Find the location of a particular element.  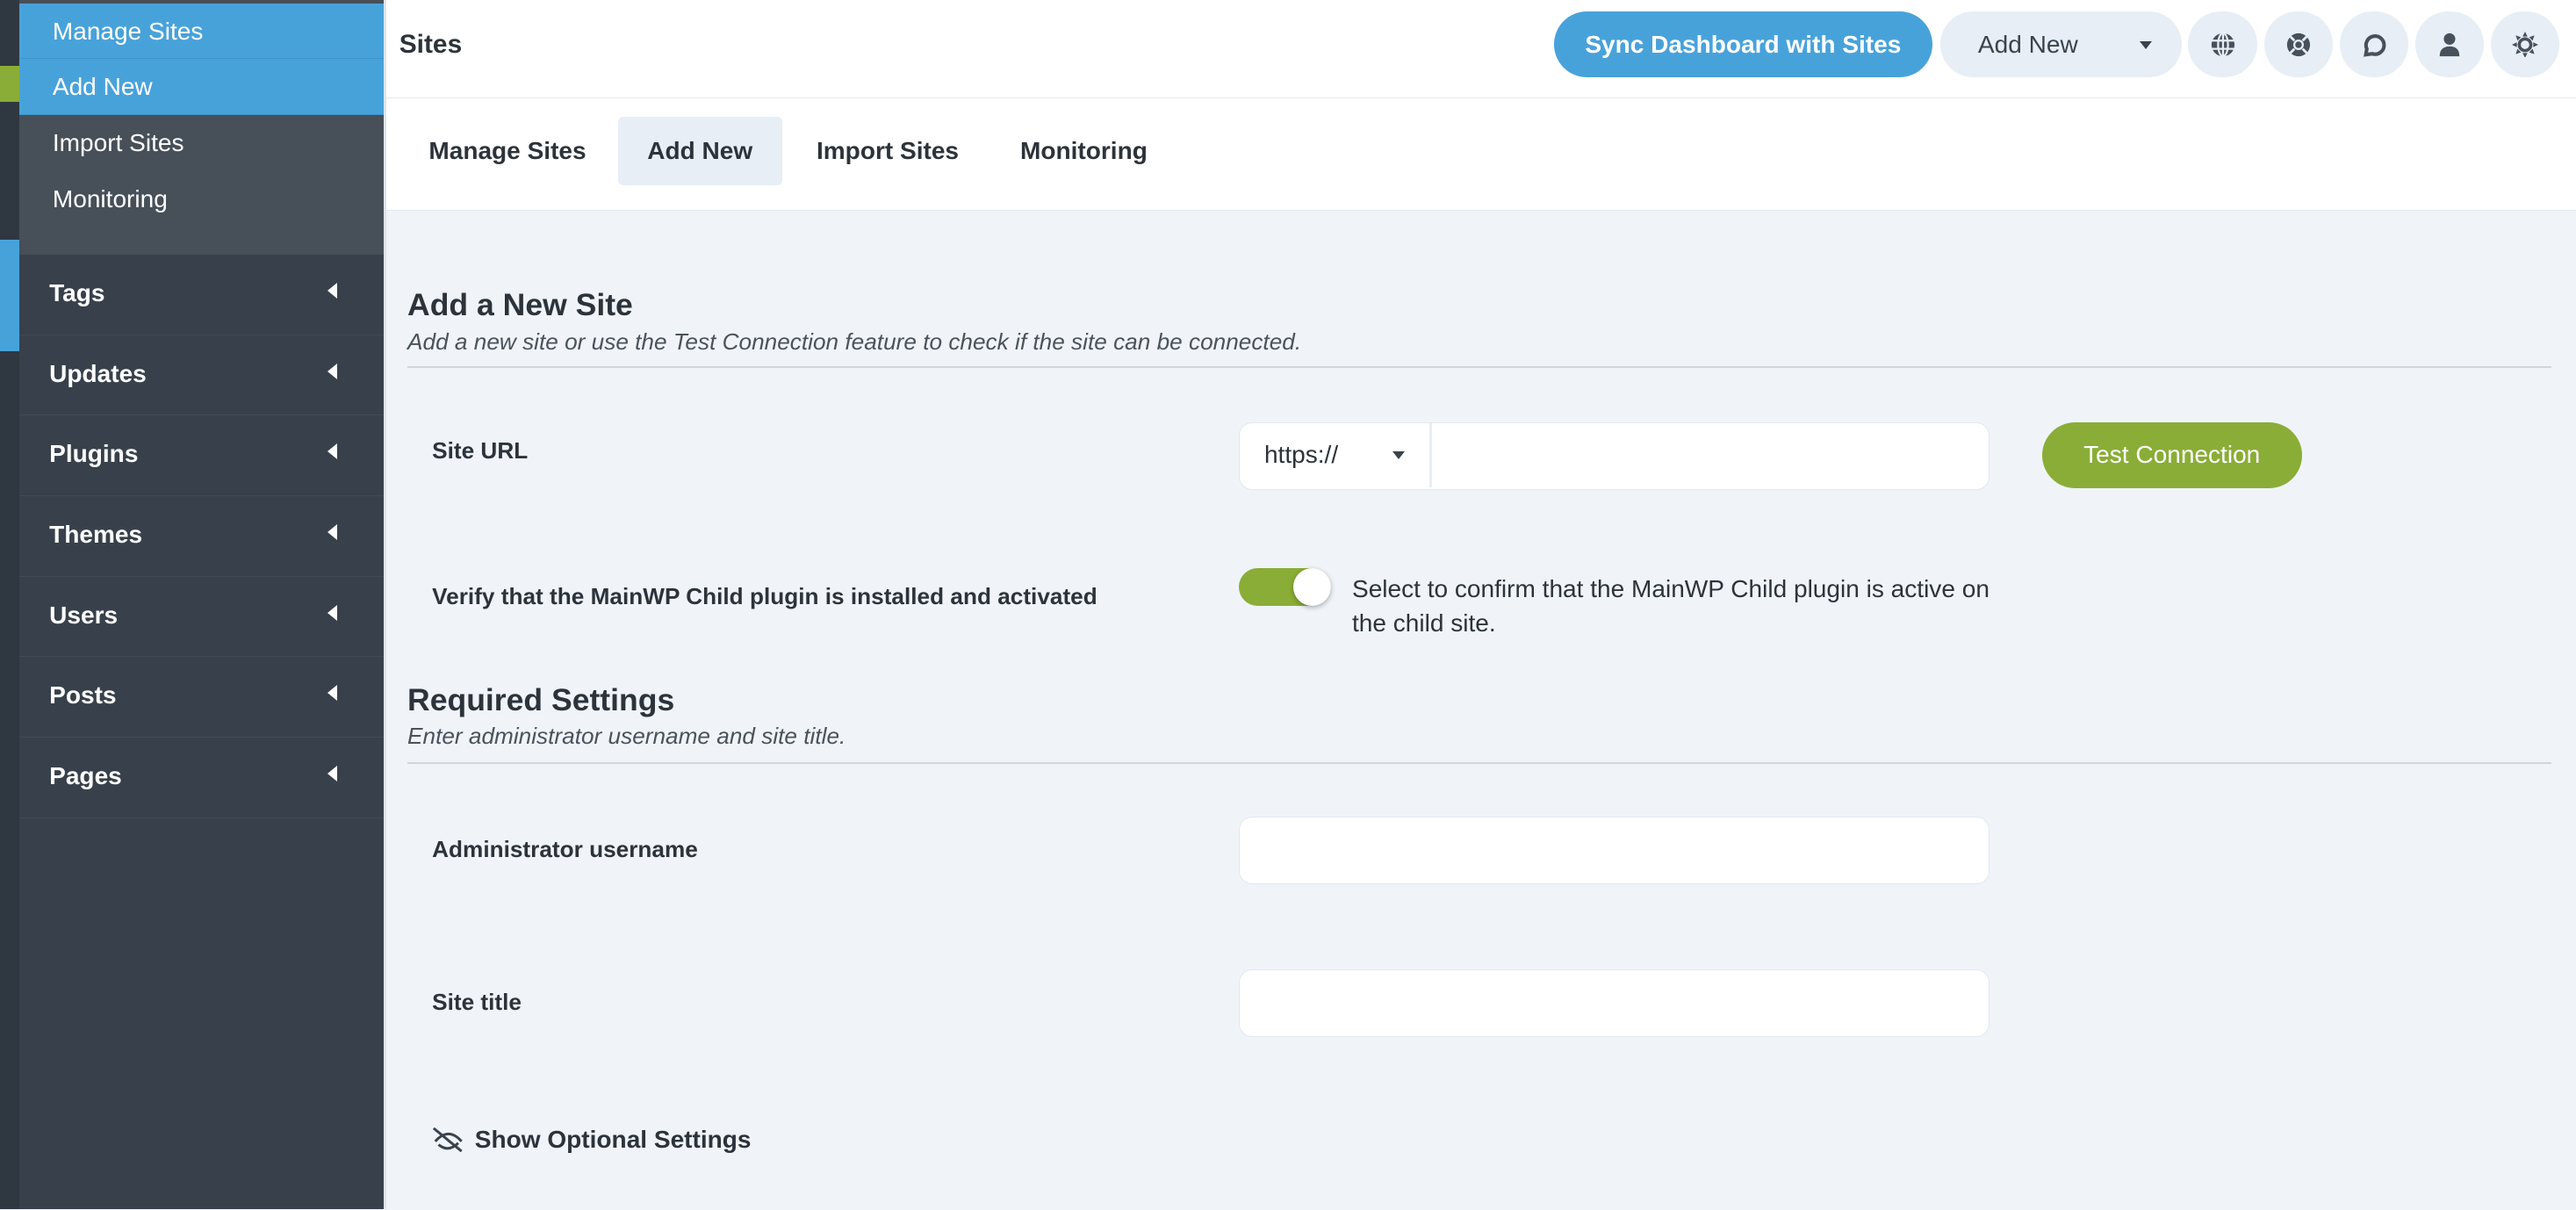

sun-icon is located at coordinates (2525, 44).